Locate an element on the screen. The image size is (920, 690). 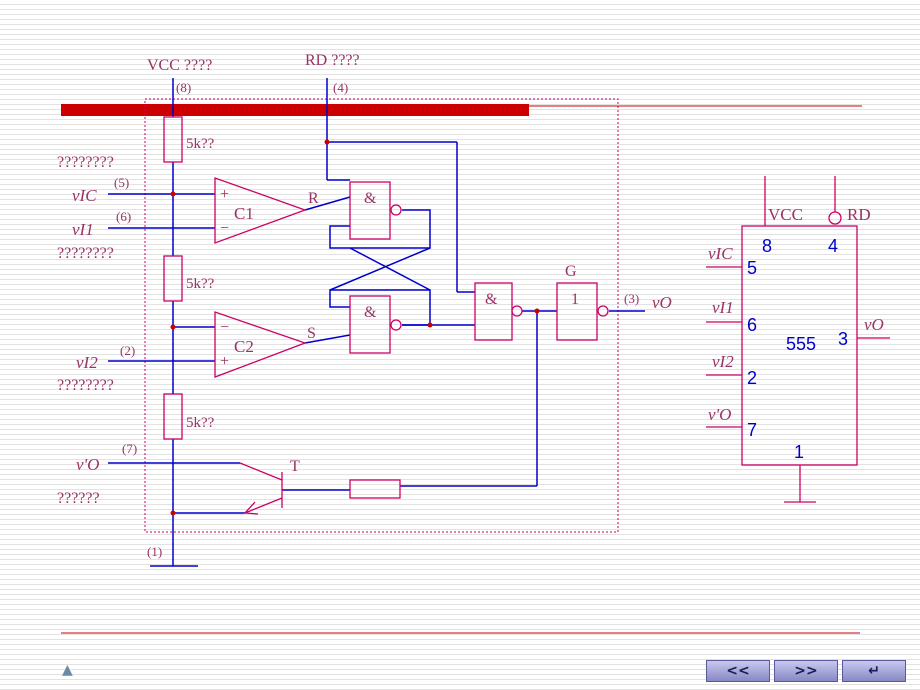
nand3-symbol: & is located at coordinates (491, 299).